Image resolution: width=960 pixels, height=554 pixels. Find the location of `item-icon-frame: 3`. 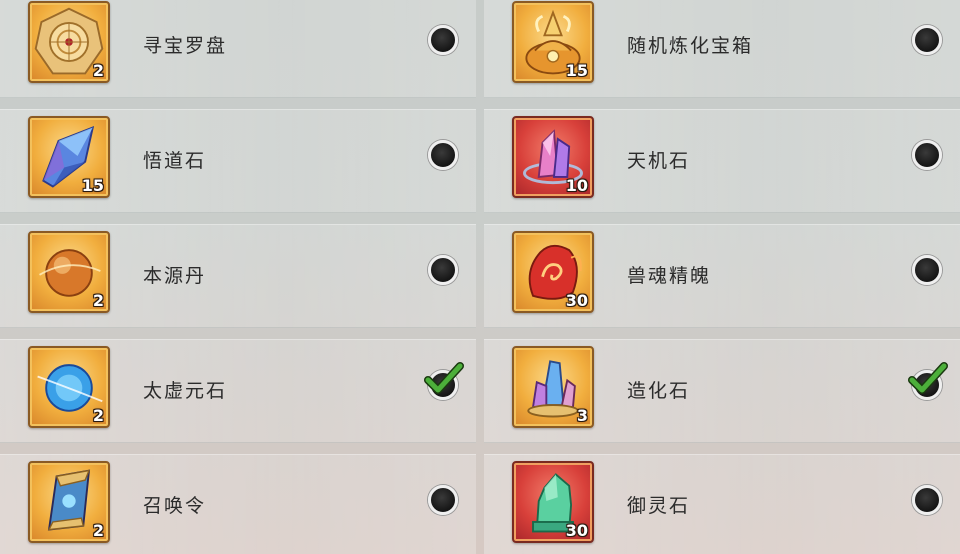

item-icon-frame: 3 is located at coordinates (553, 387).